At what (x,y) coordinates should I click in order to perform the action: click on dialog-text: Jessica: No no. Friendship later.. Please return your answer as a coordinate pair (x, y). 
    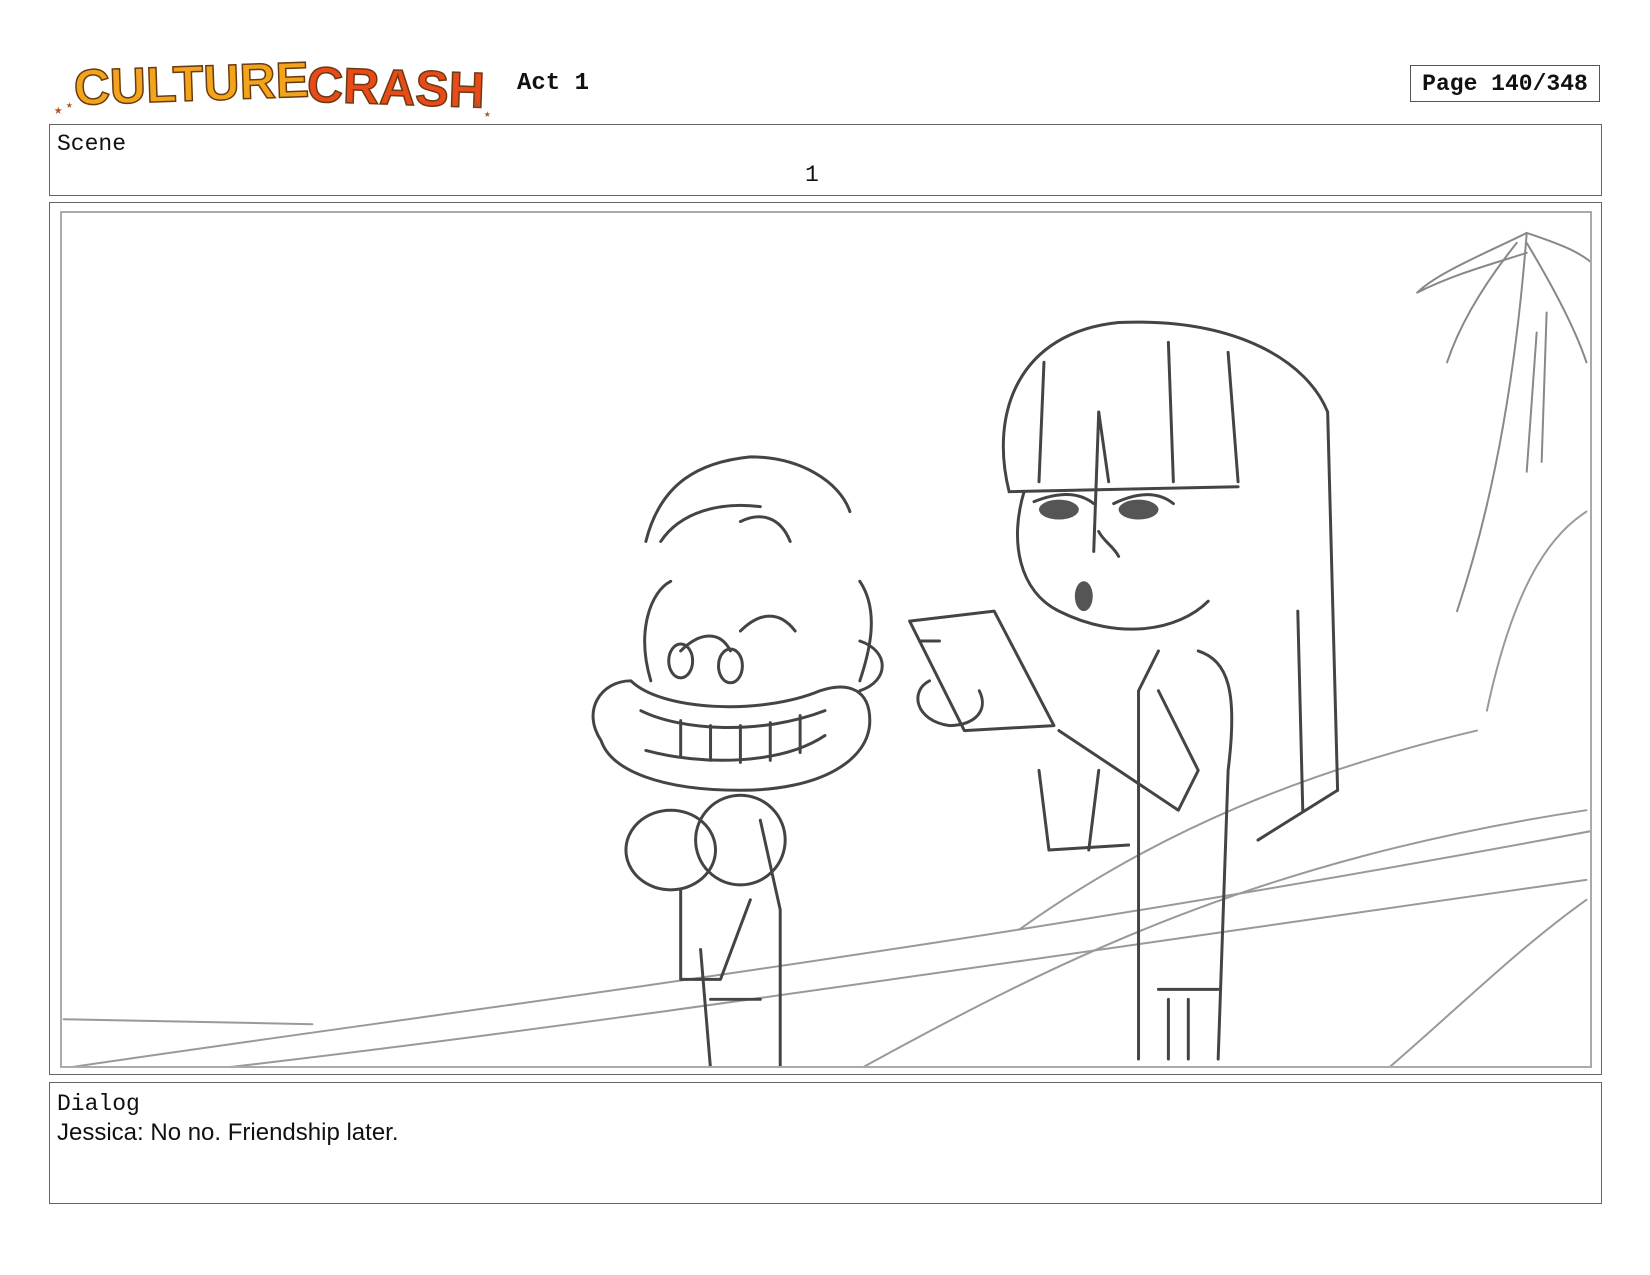
    Looking at the image, I should click on (228, 1132).